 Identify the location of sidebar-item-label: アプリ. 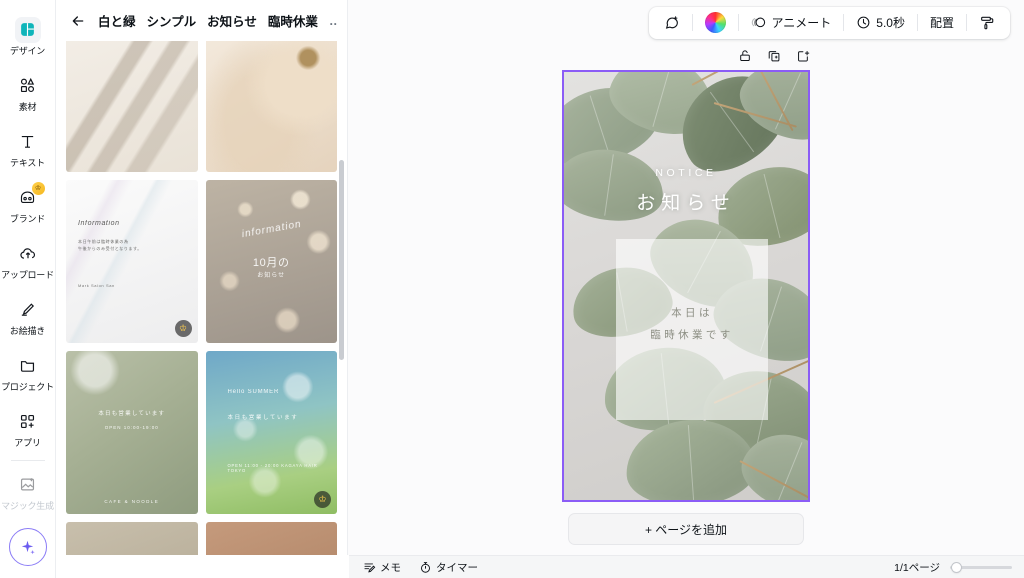
(27, 442).